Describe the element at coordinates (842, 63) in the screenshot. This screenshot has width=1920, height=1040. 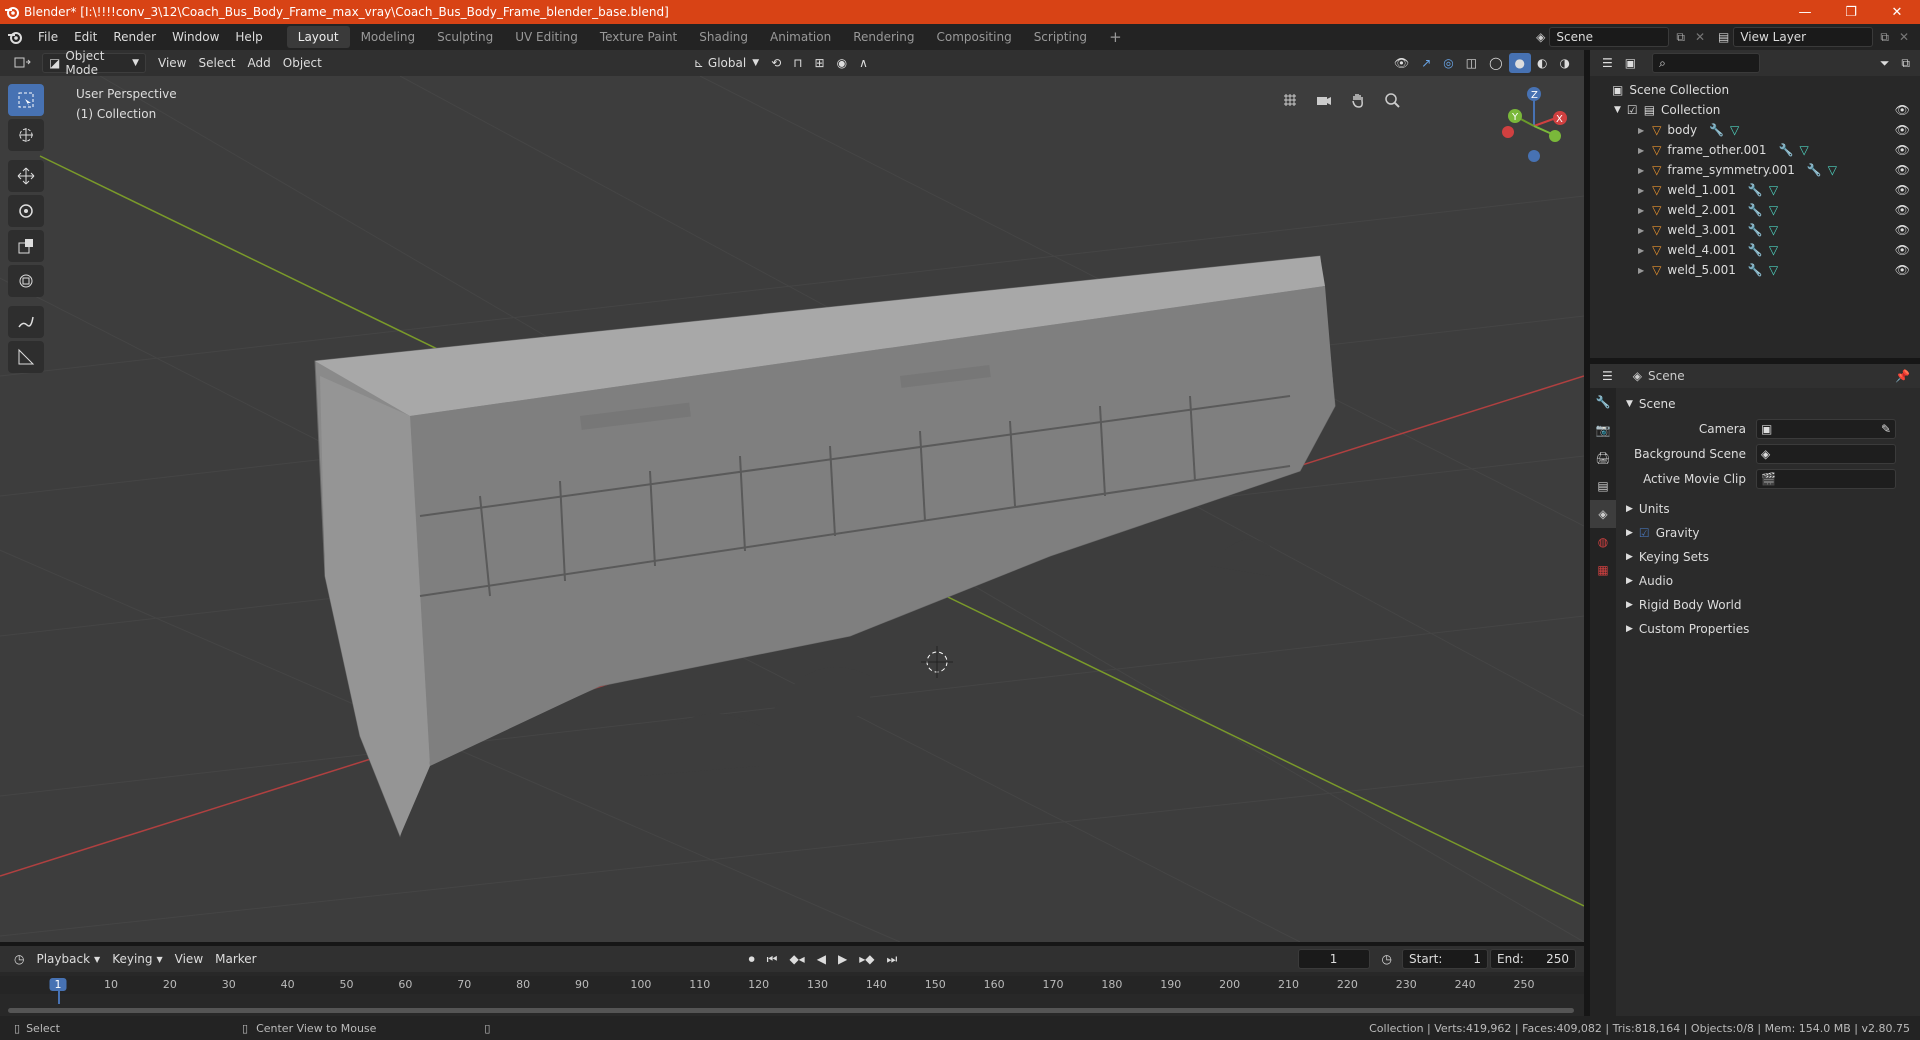
I see `proportional-edit-icon: ◉` at that location.